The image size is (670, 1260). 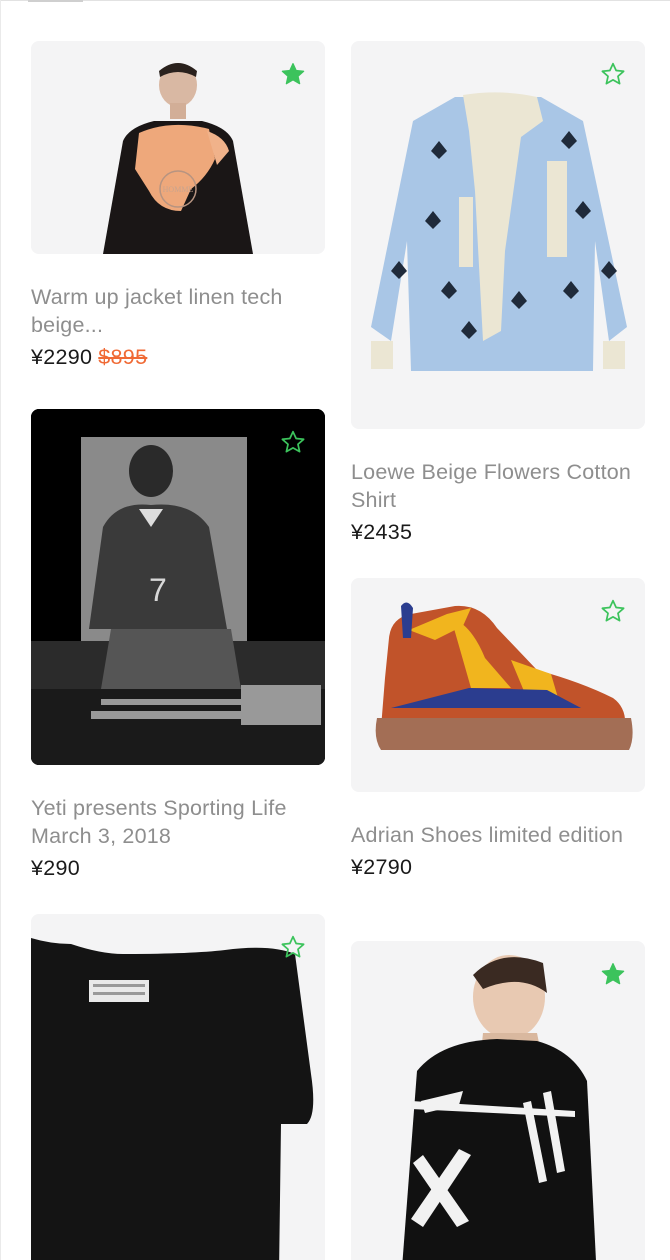 I want to click on dj-bw-photo-image: 7, so click(x=178, y=587).